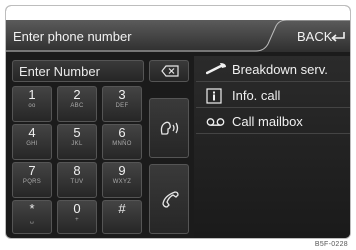  I want to click on key-3: 3 DEF, so click(122, 104).